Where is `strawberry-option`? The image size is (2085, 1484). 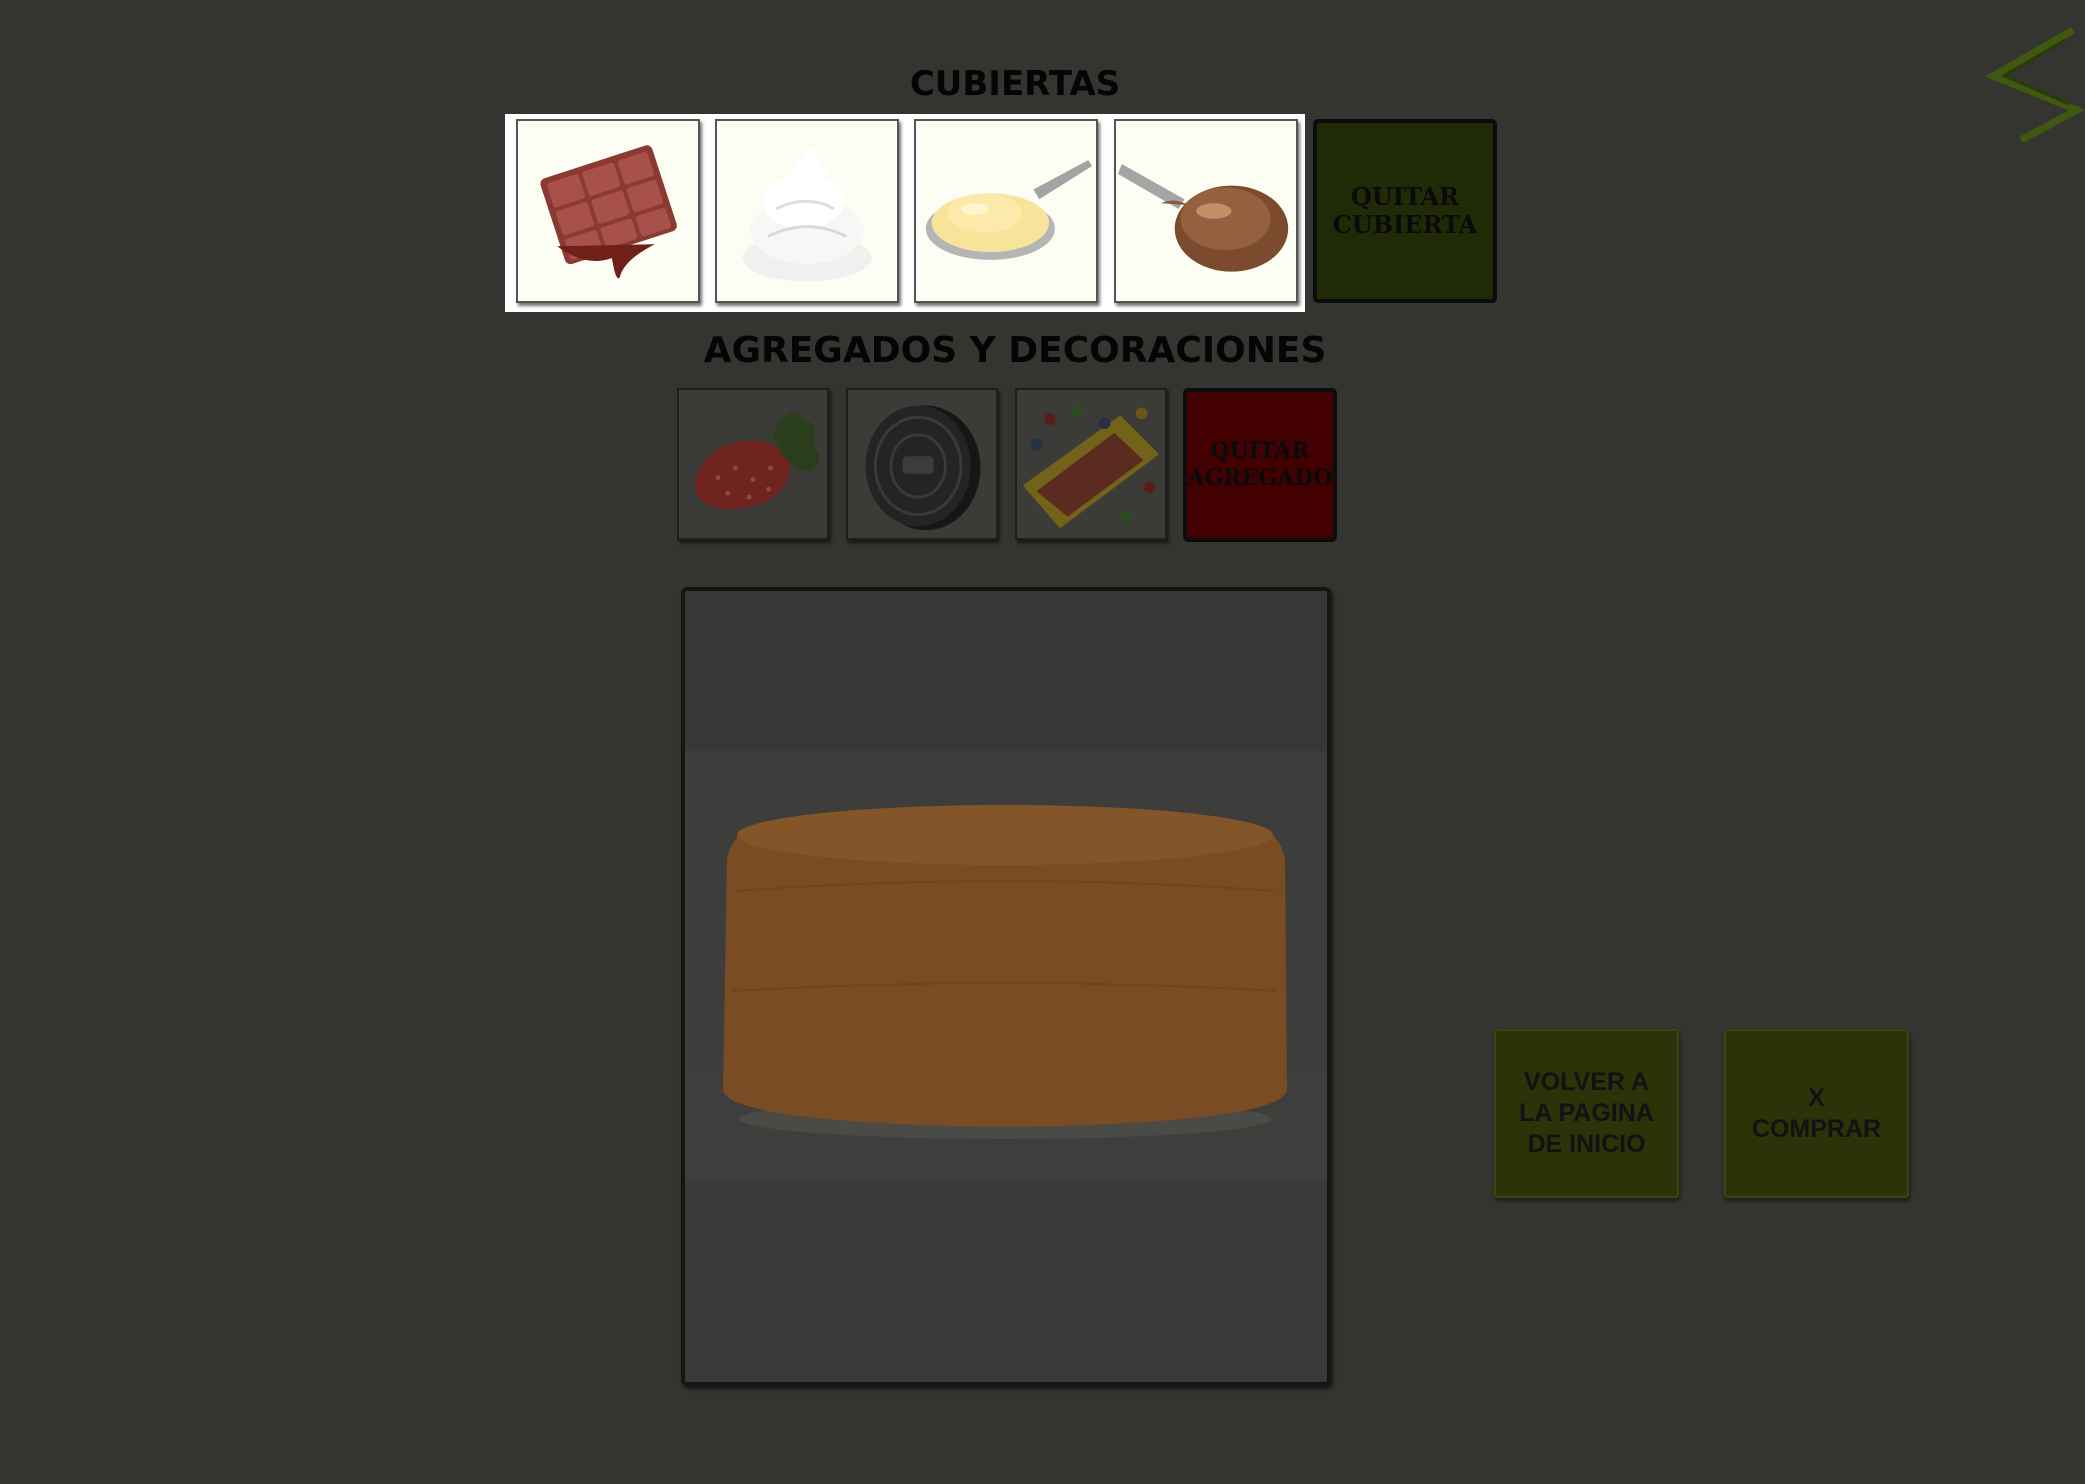
strawberry-option is located at coordinates (753, 464).